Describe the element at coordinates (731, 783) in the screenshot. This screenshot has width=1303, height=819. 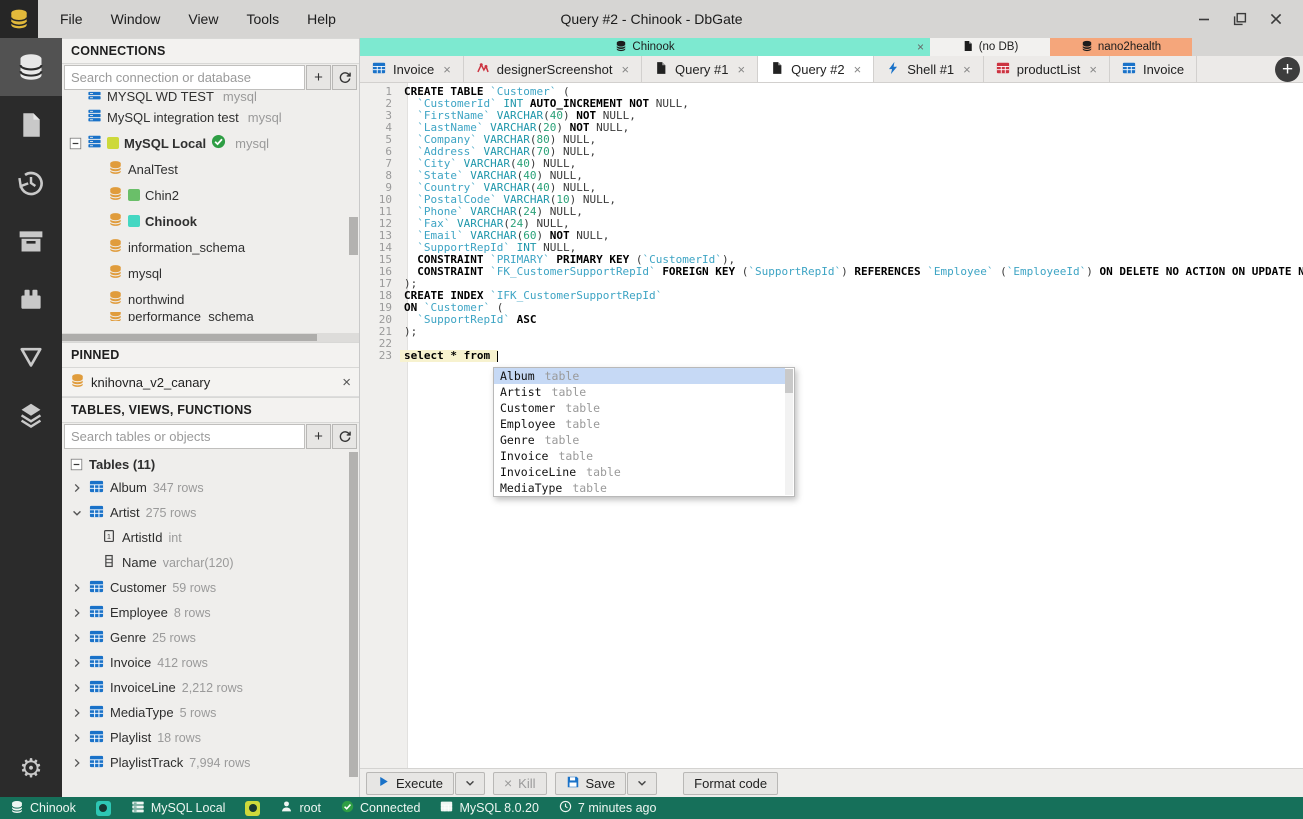
I see `format-code-button: Format code` at that location.